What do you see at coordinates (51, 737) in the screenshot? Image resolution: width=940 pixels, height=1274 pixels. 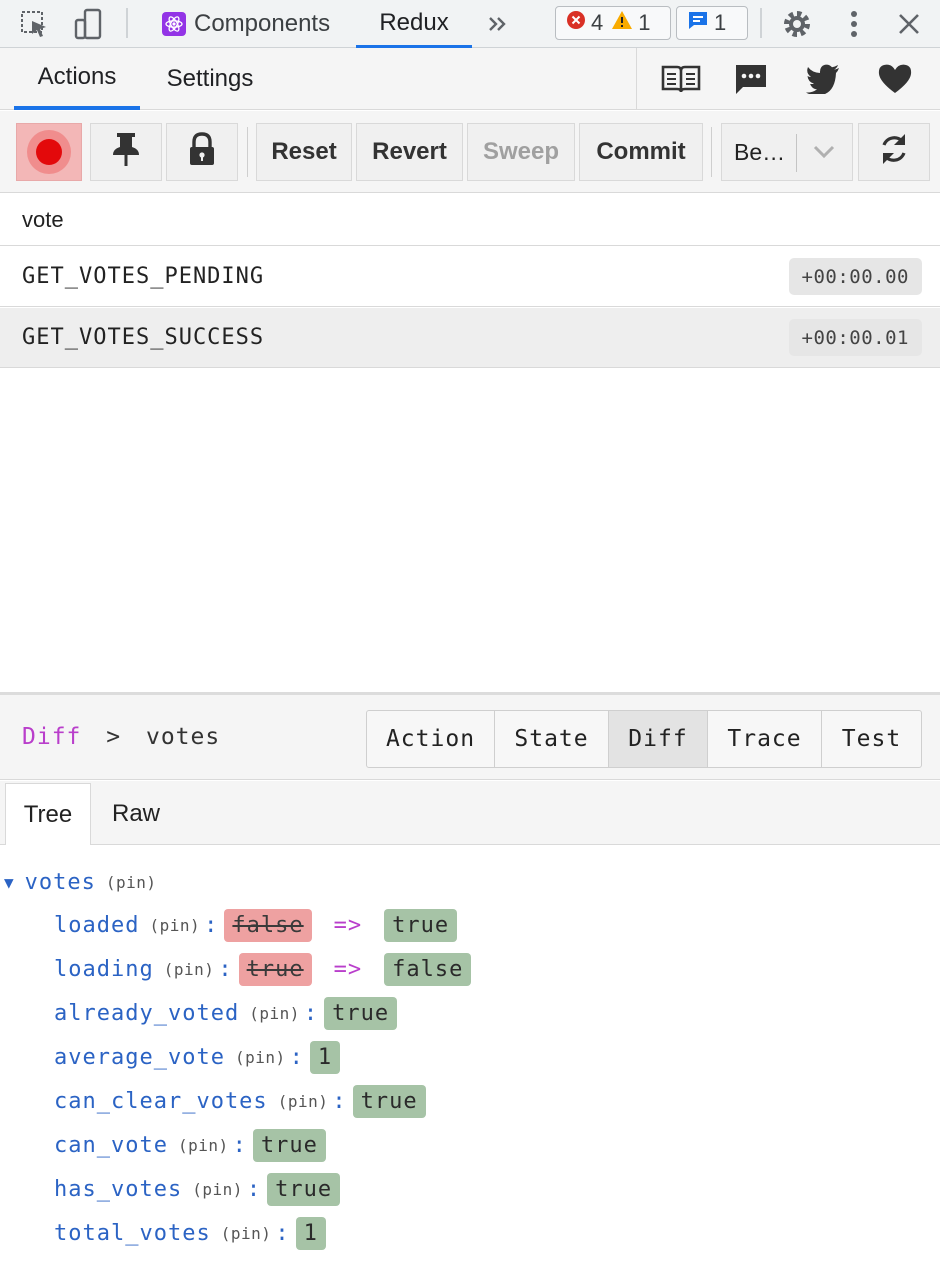 I see `breadcrumb-root: Diff` at bounding box center [51, 737].